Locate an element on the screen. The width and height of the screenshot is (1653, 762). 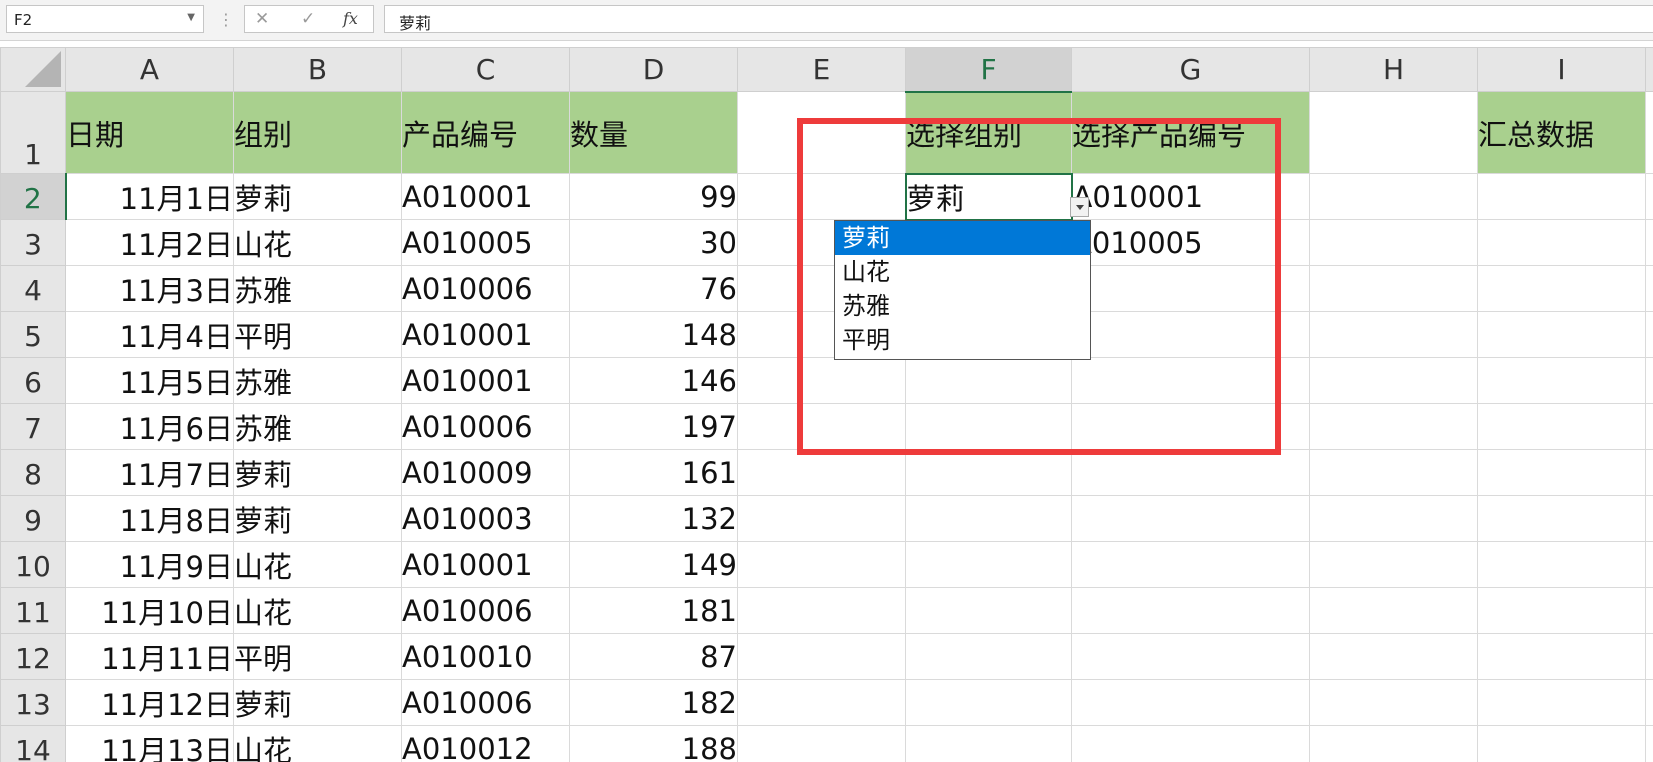
cell-date: 11月5日 is located at coordinates (149, 380).